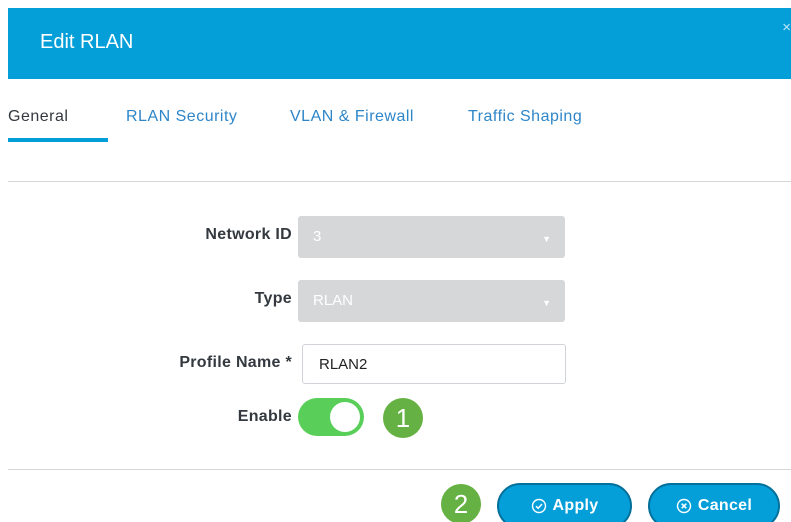 This screenshot has width=791, height=522. I want to click on dialog-header: Edit RLAN ×, so click(399, 43).